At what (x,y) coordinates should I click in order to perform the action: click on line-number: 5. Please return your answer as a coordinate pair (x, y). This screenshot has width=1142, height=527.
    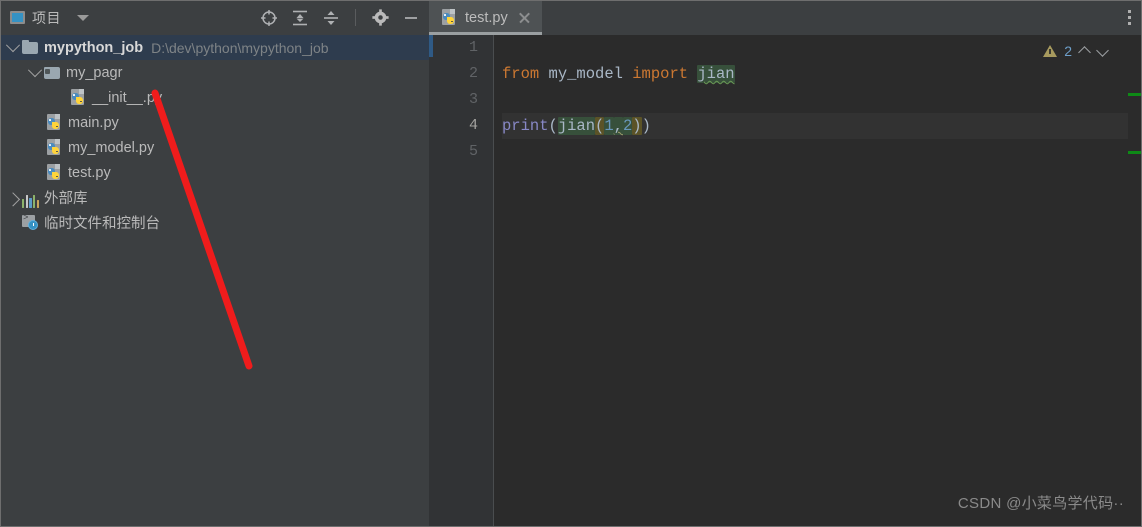
    Looking at the image, I should click on (473, 151).